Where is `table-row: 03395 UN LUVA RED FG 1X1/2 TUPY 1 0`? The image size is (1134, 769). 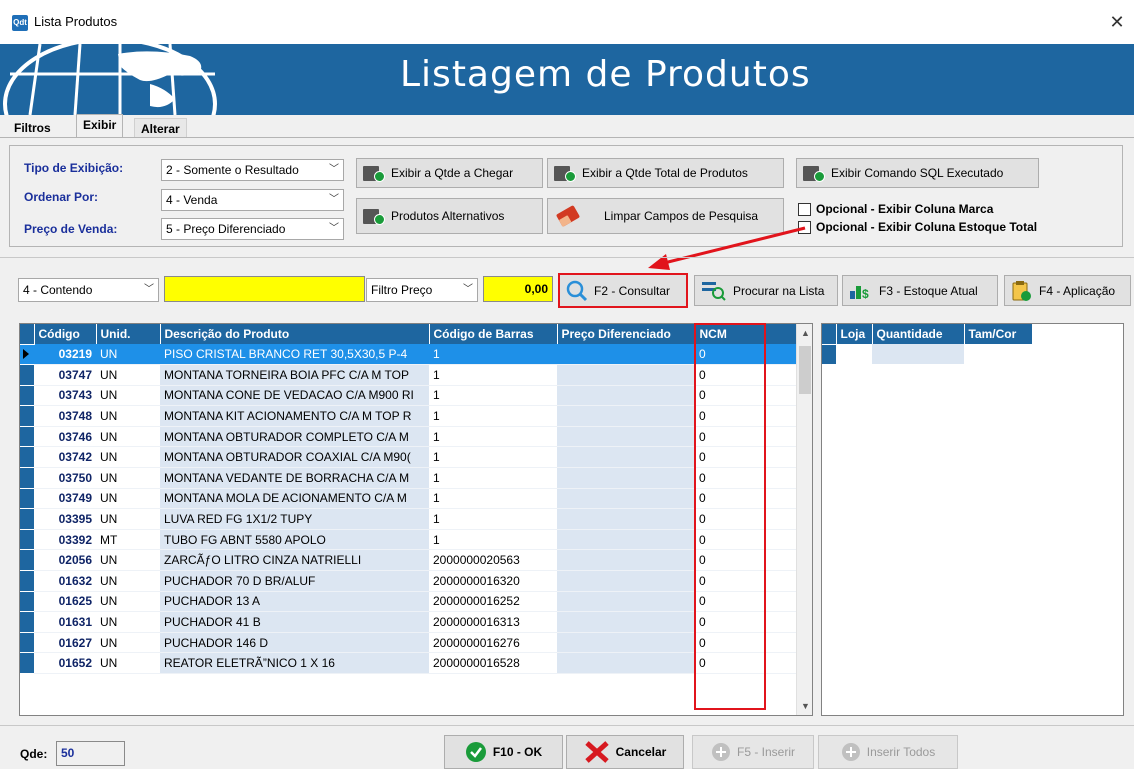
table-row: 03395 UN LUVA RED FG 1X1/2 TUPY 1 0 is located at coordinates (408, 519).